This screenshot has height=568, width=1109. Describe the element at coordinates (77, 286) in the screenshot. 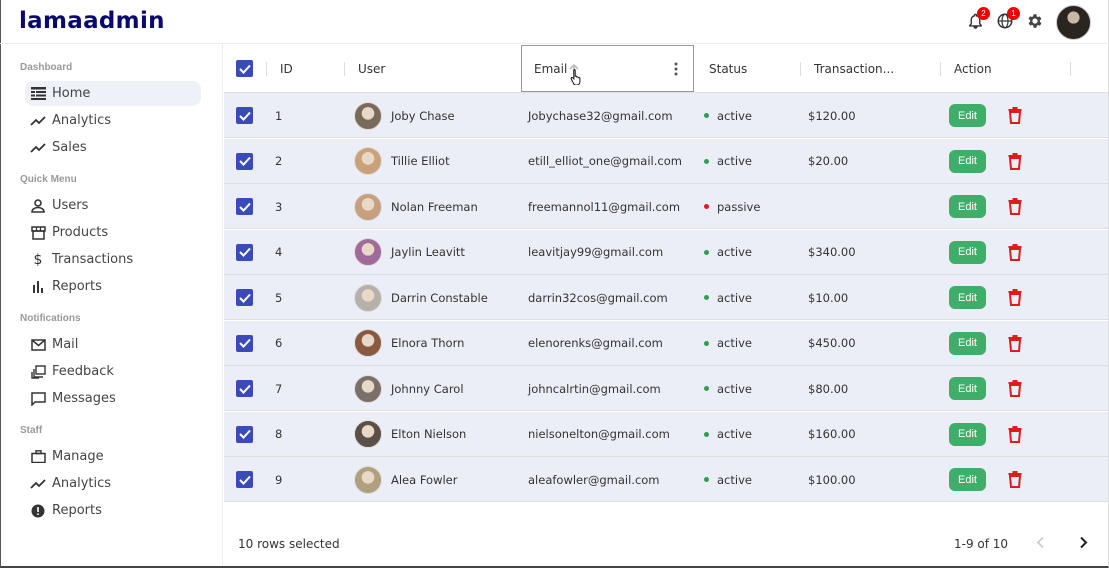

I see `sidebar-item-label: Reports` at that location.